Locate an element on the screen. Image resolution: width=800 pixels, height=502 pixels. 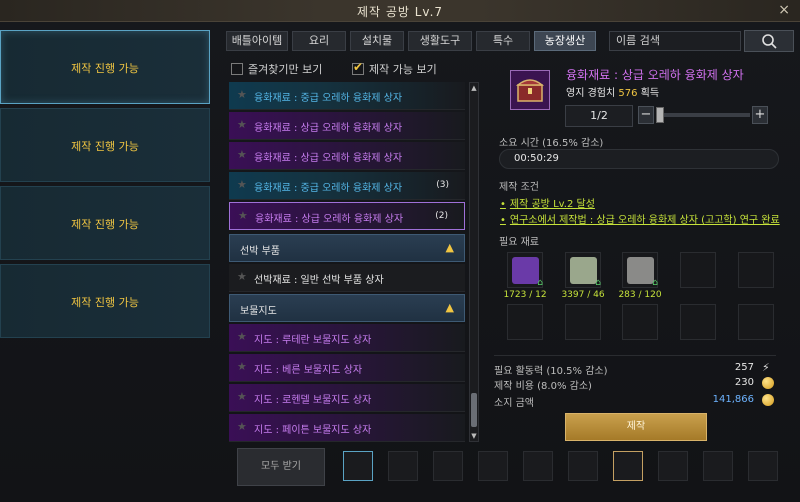
favorites-filter: 즐겨찾기만 보기 is located at coordinates (276, 69).